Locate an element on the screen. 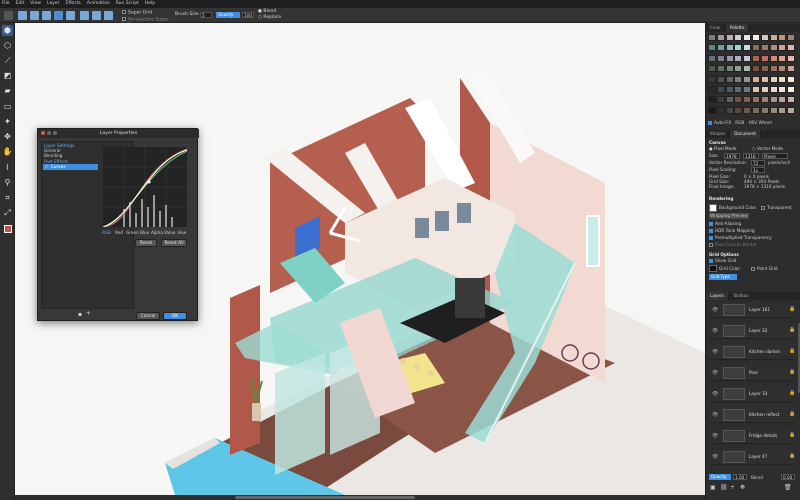 The height and width of the screenshot is (500, 800). menu-help: Help is located at coordinates (150, 4).